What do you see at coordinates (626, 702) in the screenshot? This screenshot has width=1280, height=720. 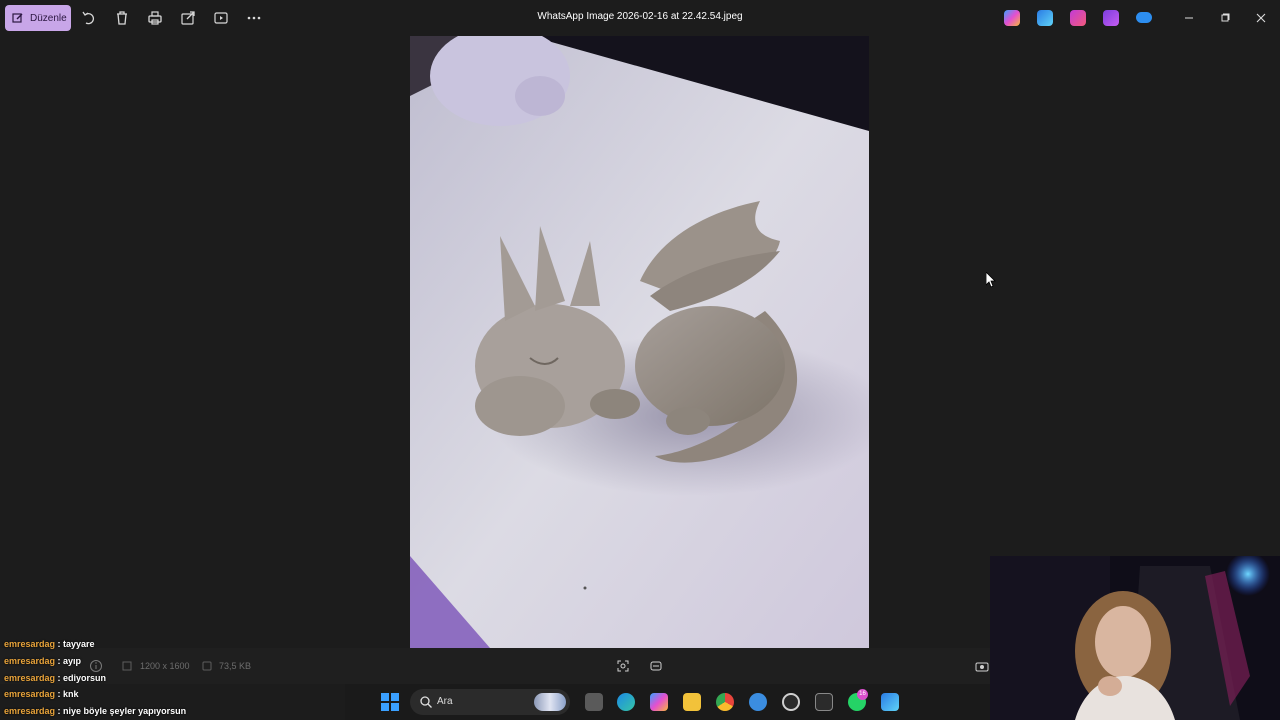 I see `edge-icon` at bounding box center [626, 702].